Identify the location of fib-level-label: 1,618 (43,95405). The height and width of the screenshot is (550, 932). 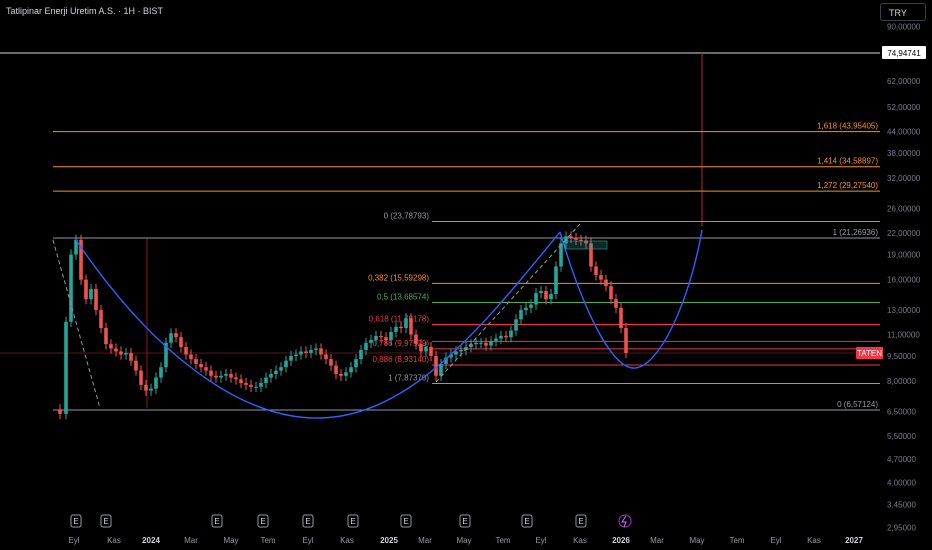
(847, 126).